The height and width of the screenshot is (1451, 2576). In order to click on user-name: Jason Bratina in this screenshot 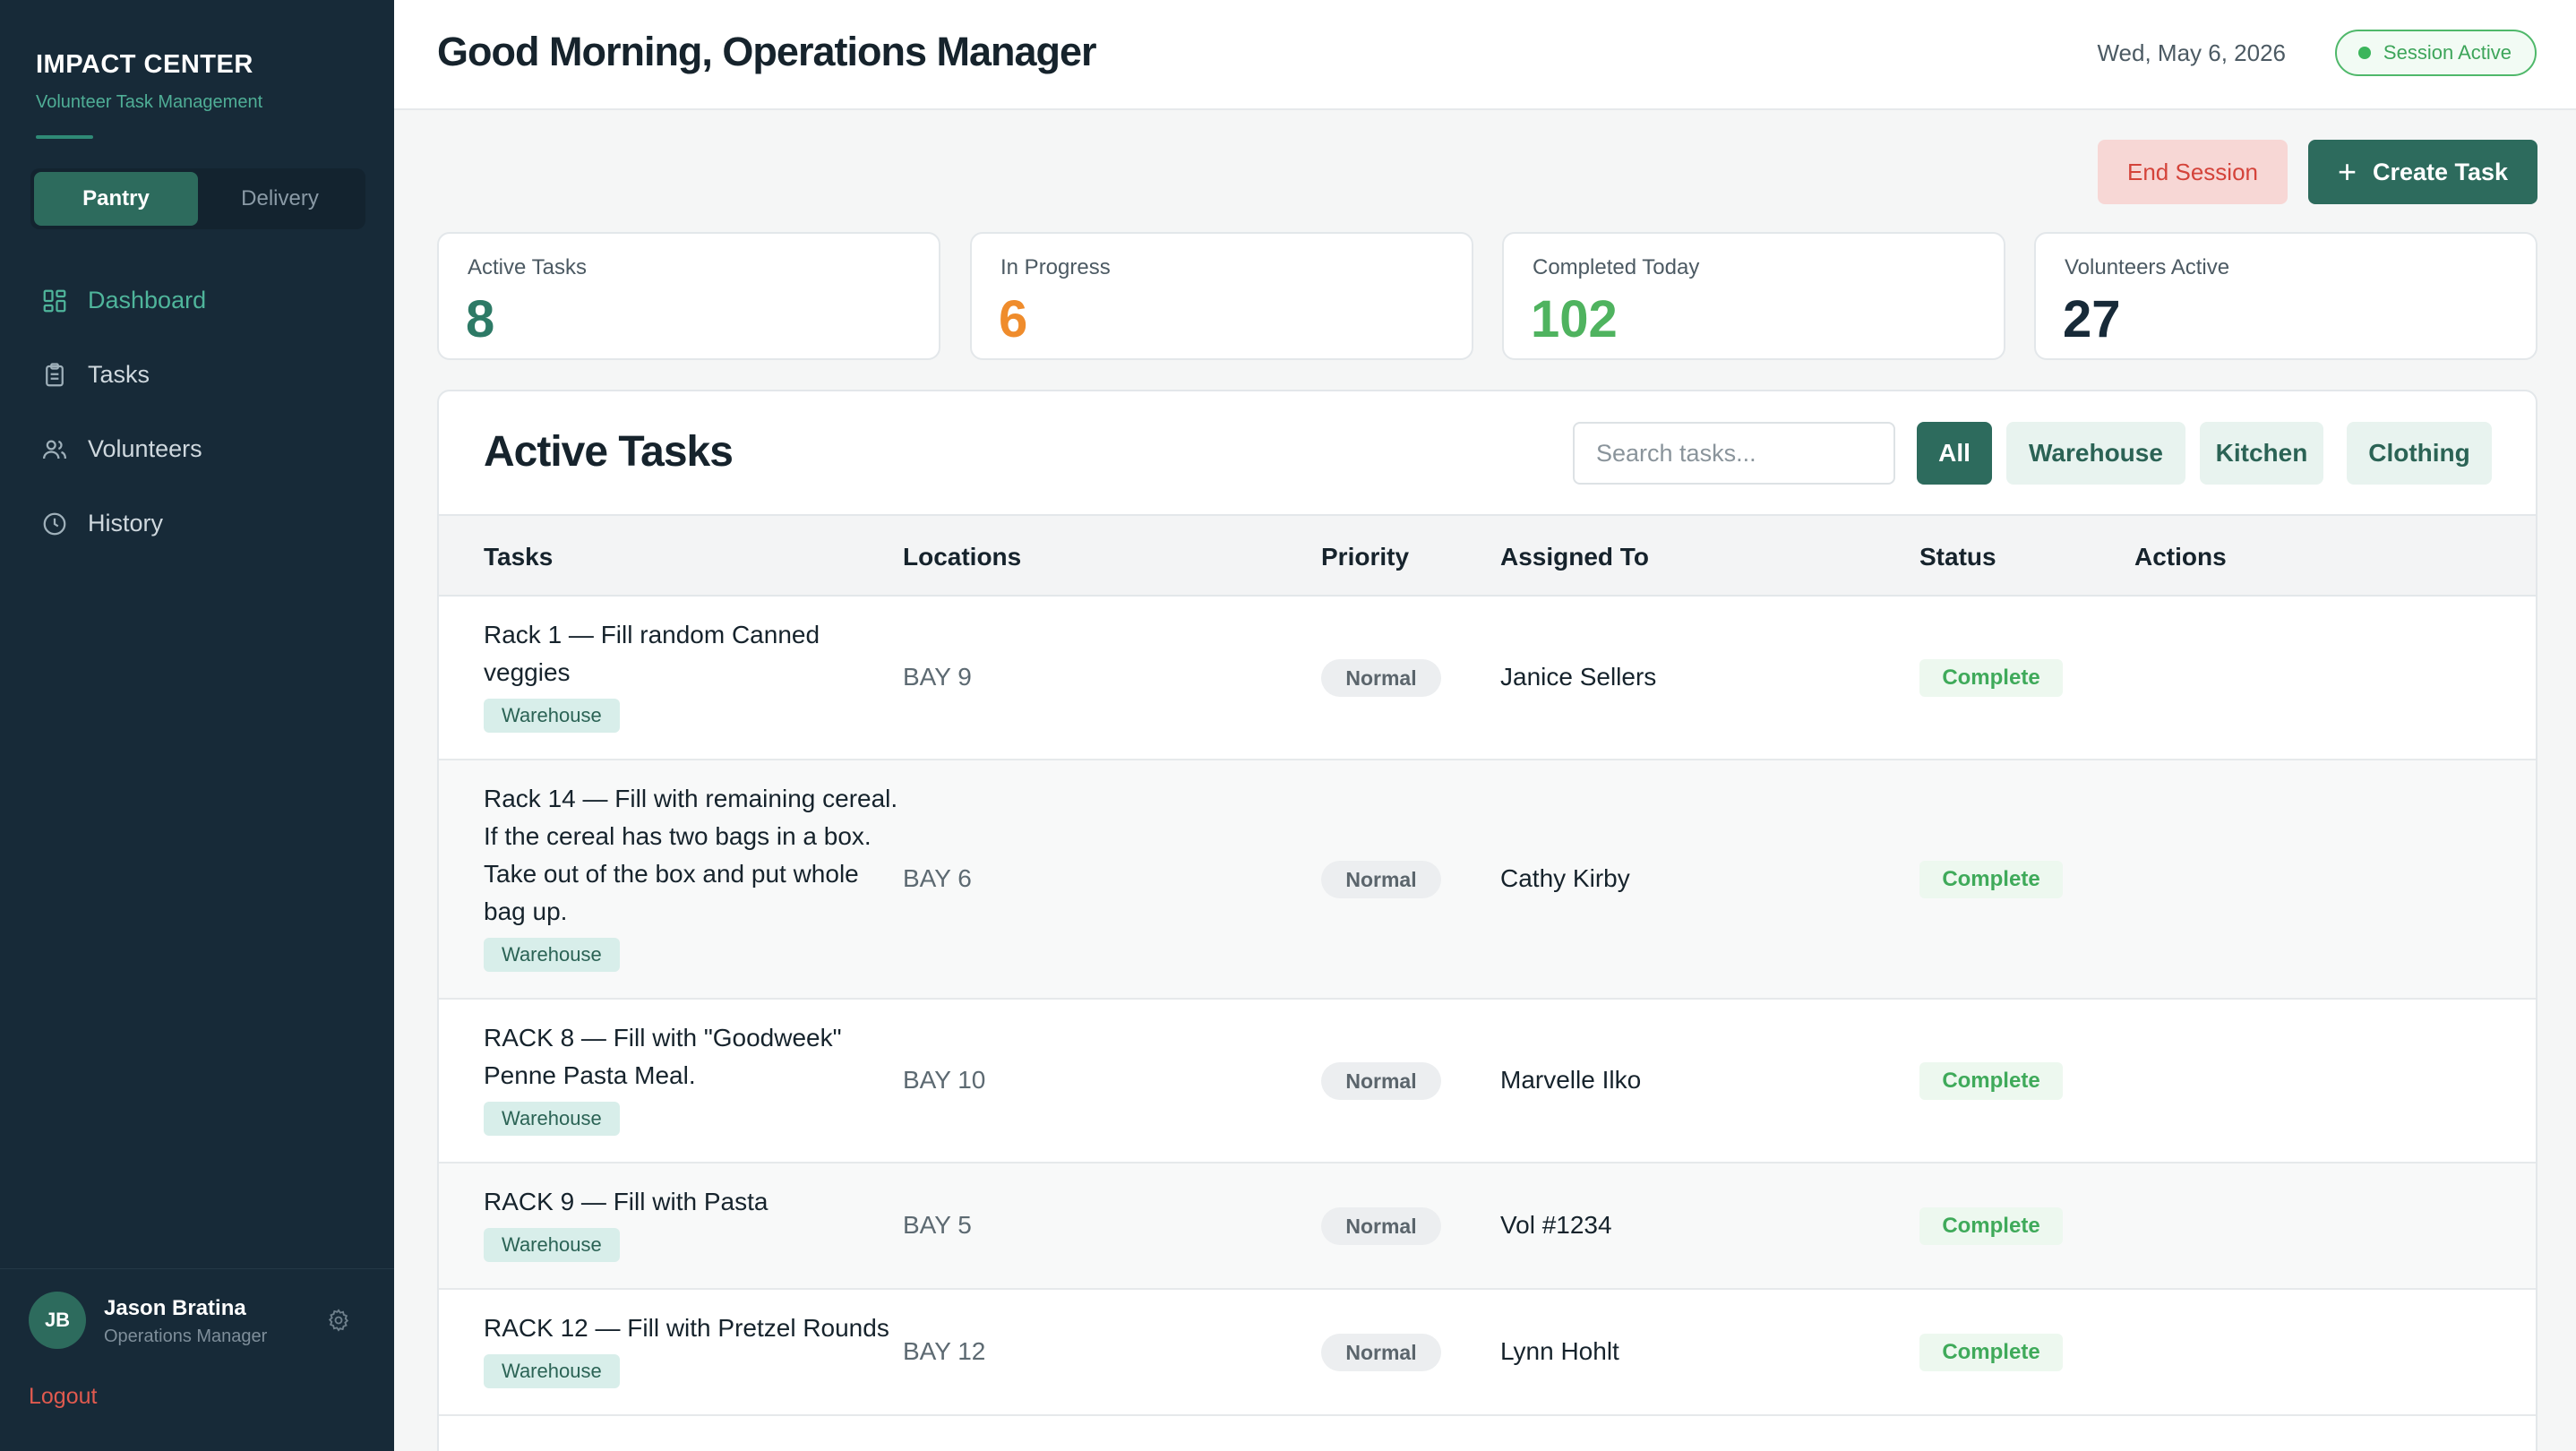, I will do `click(175, 1308)`.